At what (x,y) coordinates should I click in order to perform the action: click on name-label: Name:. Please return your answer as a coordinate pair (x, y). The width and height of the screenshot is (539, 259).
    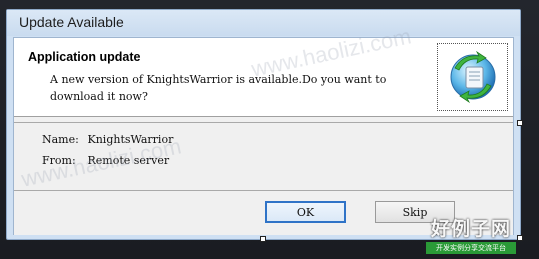
    Looking at the image, I should click on (60, 139).